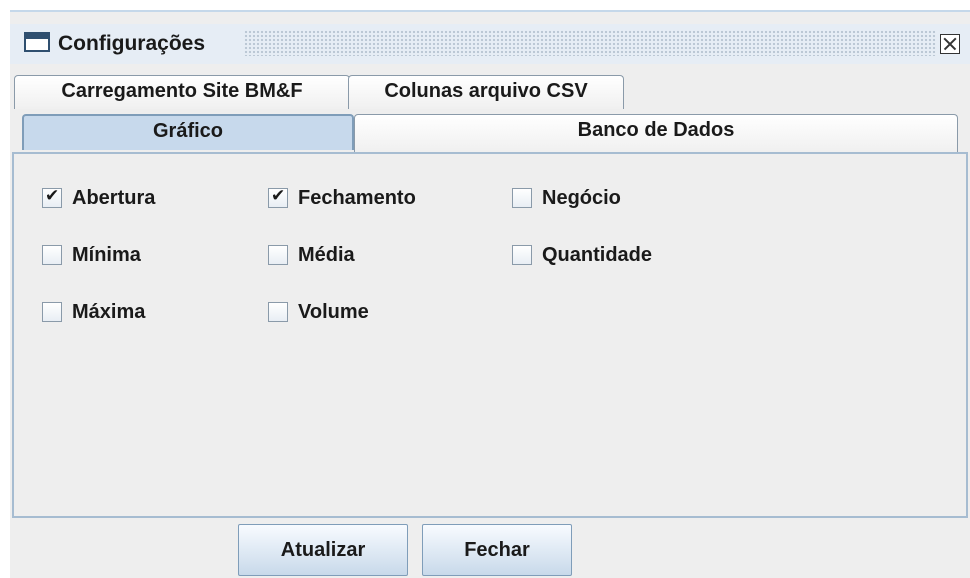 The width and height of the screenshot is (970, 578). What do you see at coordinates (37, 42) in the screenshot?
I see `window-icon` at bounding box center [37, 42].